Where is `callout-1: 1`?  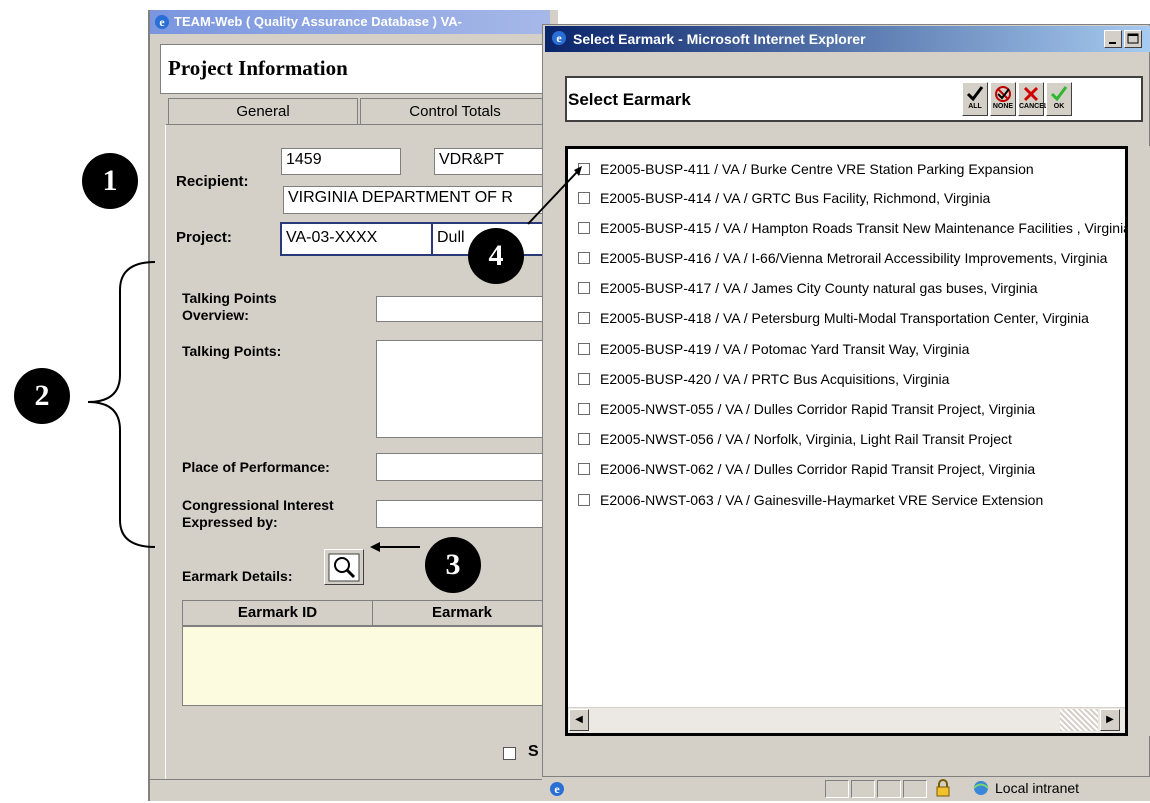 callout-1: 1 is located at coordinates (110, 181).